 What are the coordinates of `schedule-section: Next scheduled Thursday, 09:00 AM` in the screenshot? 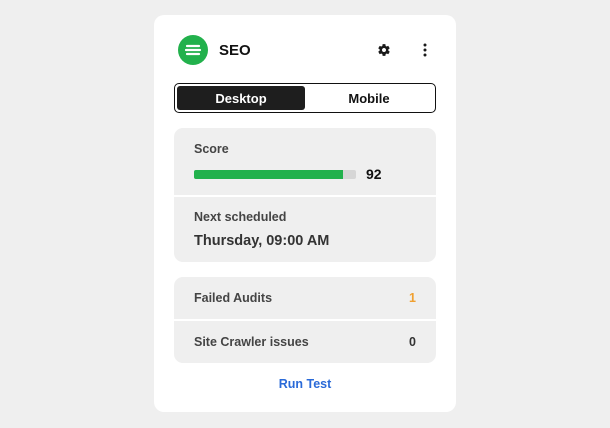 It's located at (305, 223).